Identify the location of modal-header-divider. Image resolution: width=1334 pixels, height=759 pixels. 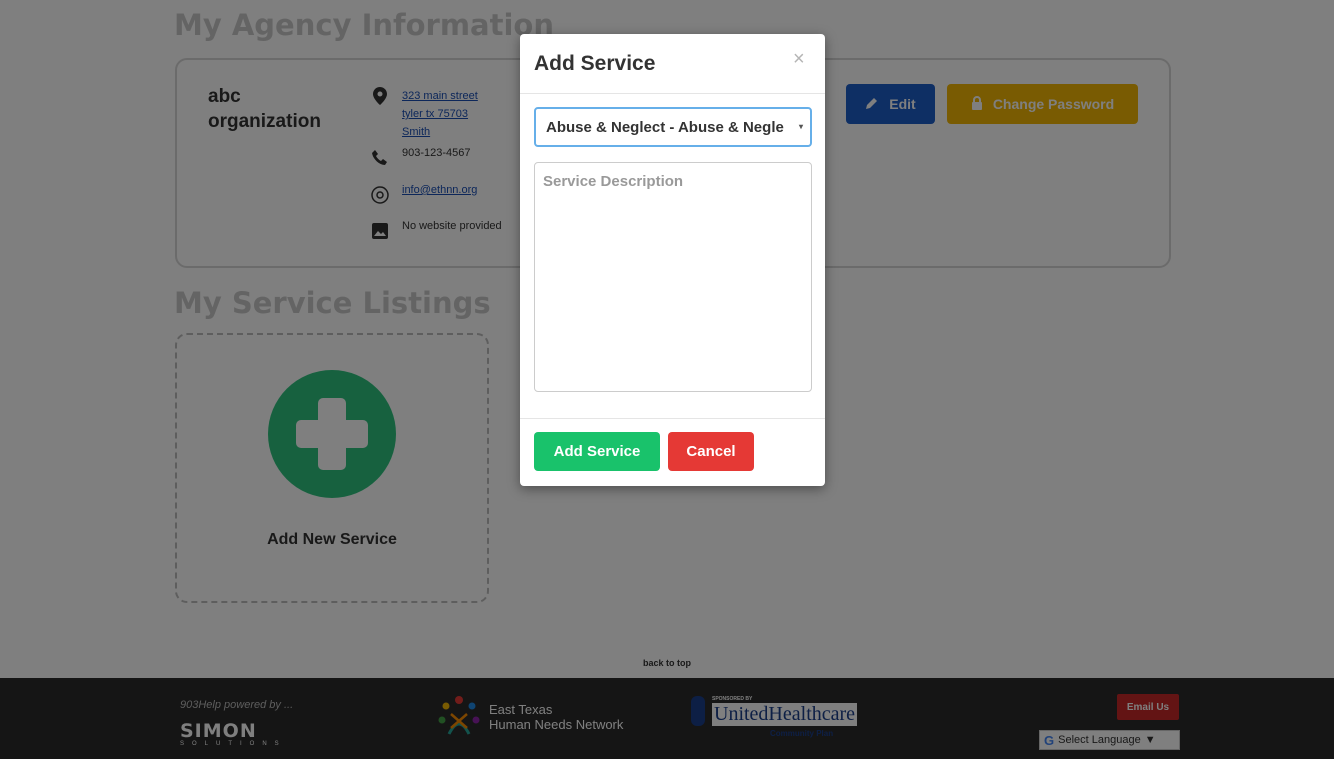
(672, 93).